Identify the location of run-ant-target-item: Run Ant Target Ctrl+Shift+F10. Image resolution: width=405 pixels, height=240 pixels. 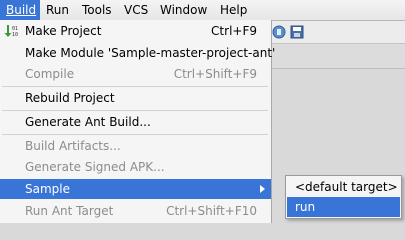
(135, 211).